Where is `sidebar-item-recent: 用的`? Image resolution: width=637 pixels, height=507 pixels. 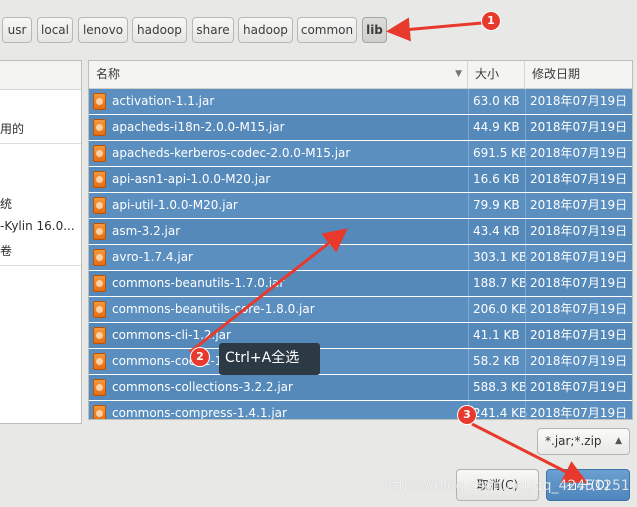 sidebar-item-recent: 用的 is located at coordinates (12, 128).